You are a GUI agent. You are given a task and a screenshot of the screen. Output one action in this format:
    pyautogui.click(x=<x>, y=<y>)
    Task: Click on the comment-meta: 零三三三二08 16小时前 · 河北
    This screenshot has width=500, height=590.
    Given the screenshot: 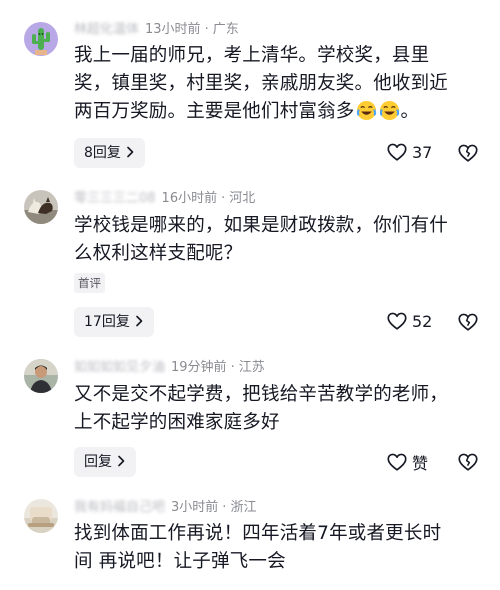 What is the action you would take?
    pyautogui.click(x=165, y=198)
    